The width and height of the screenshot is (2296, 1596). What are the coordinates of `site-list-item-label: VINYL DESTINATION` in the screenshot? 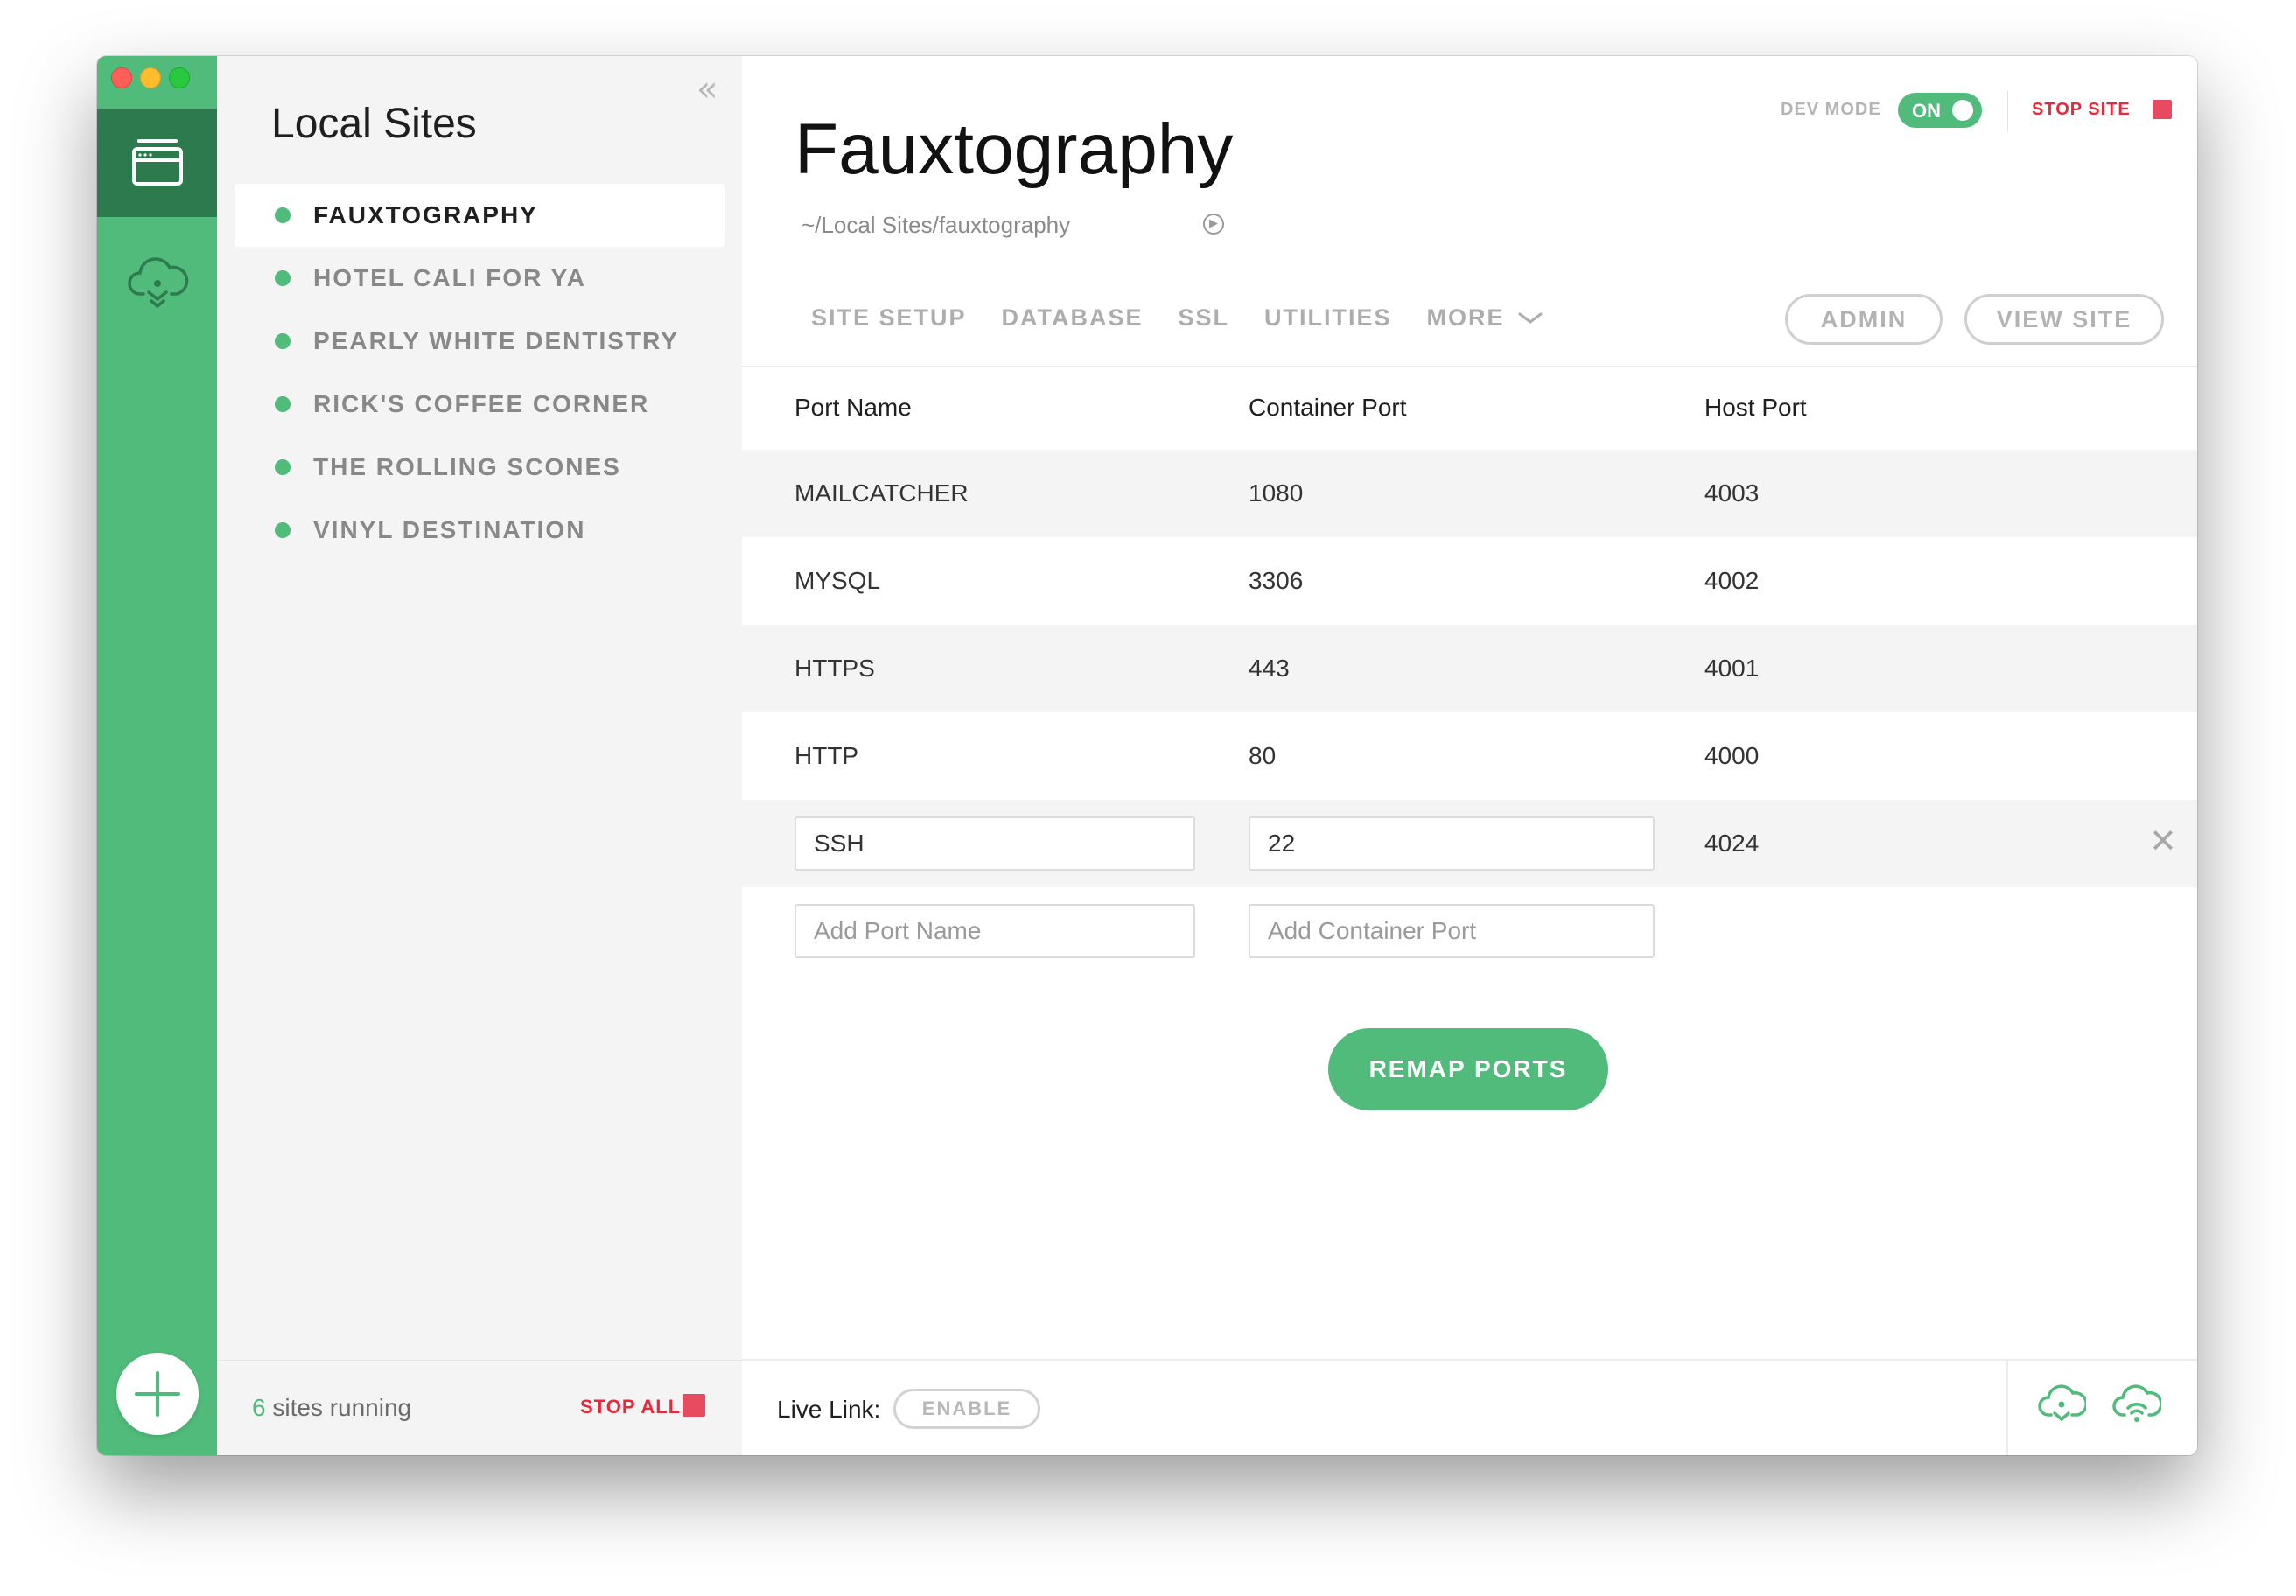 It's located at (449, 529).